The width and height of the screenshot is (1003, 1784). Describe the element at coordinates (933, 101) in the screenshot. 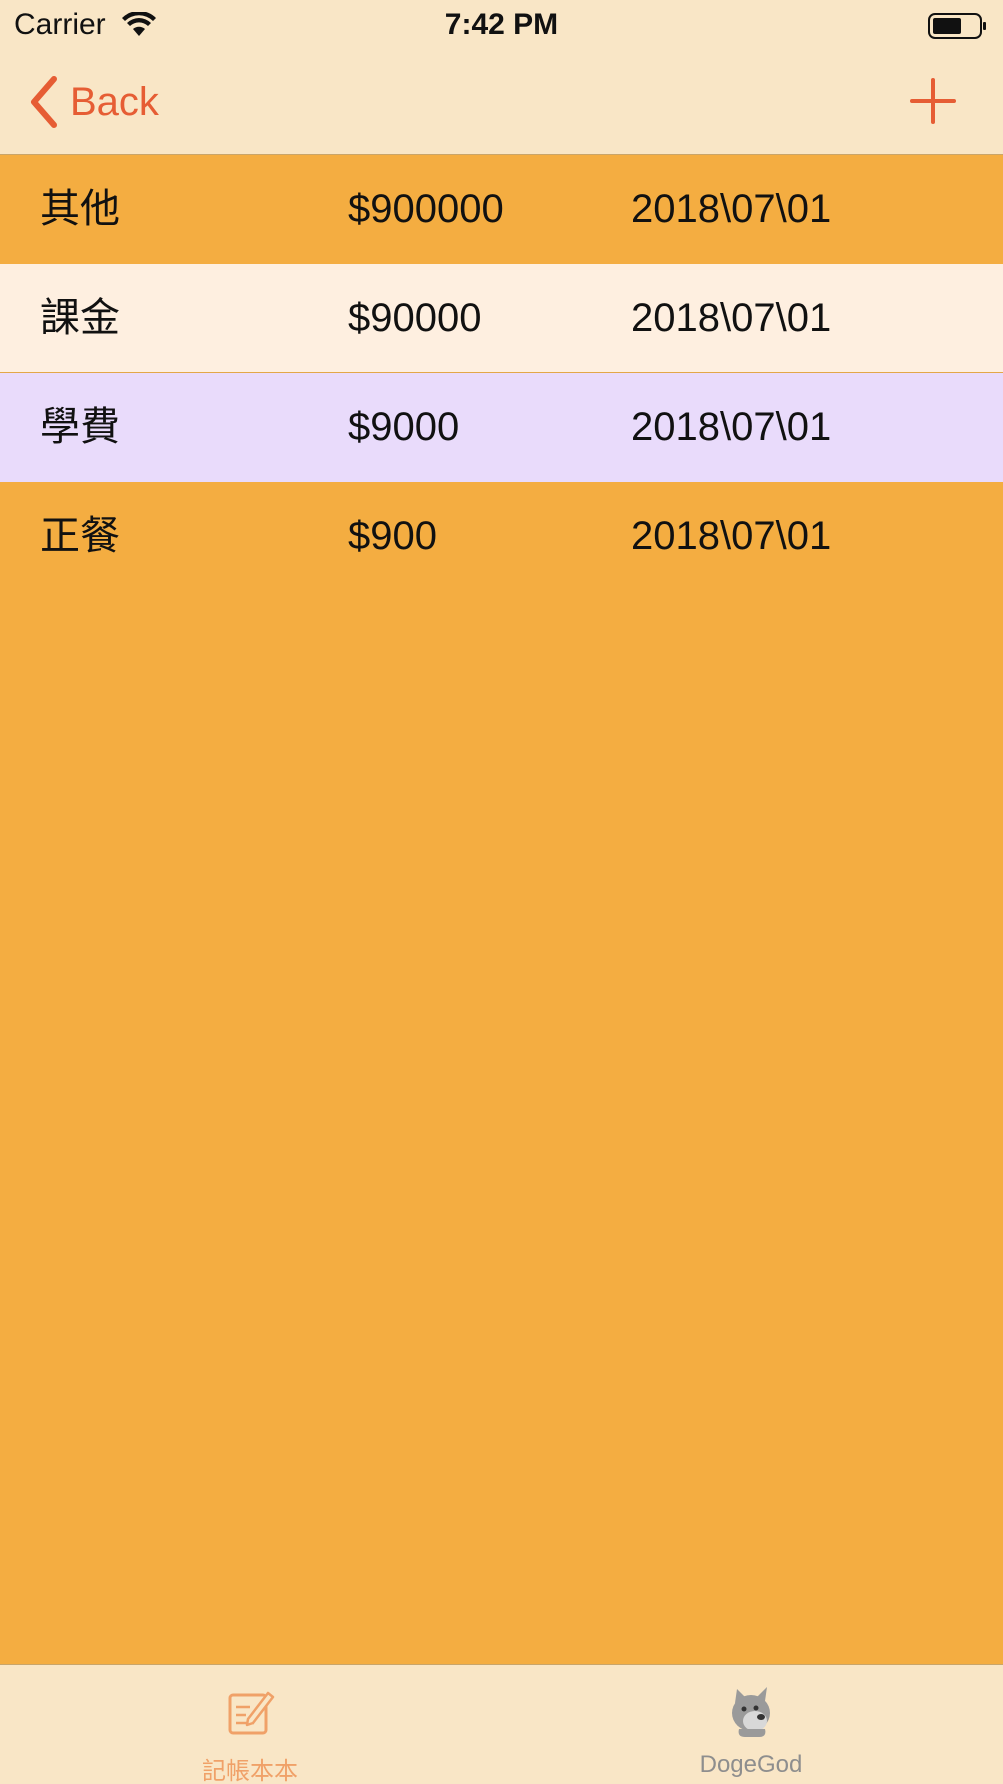

I see `add-icon` at that location.